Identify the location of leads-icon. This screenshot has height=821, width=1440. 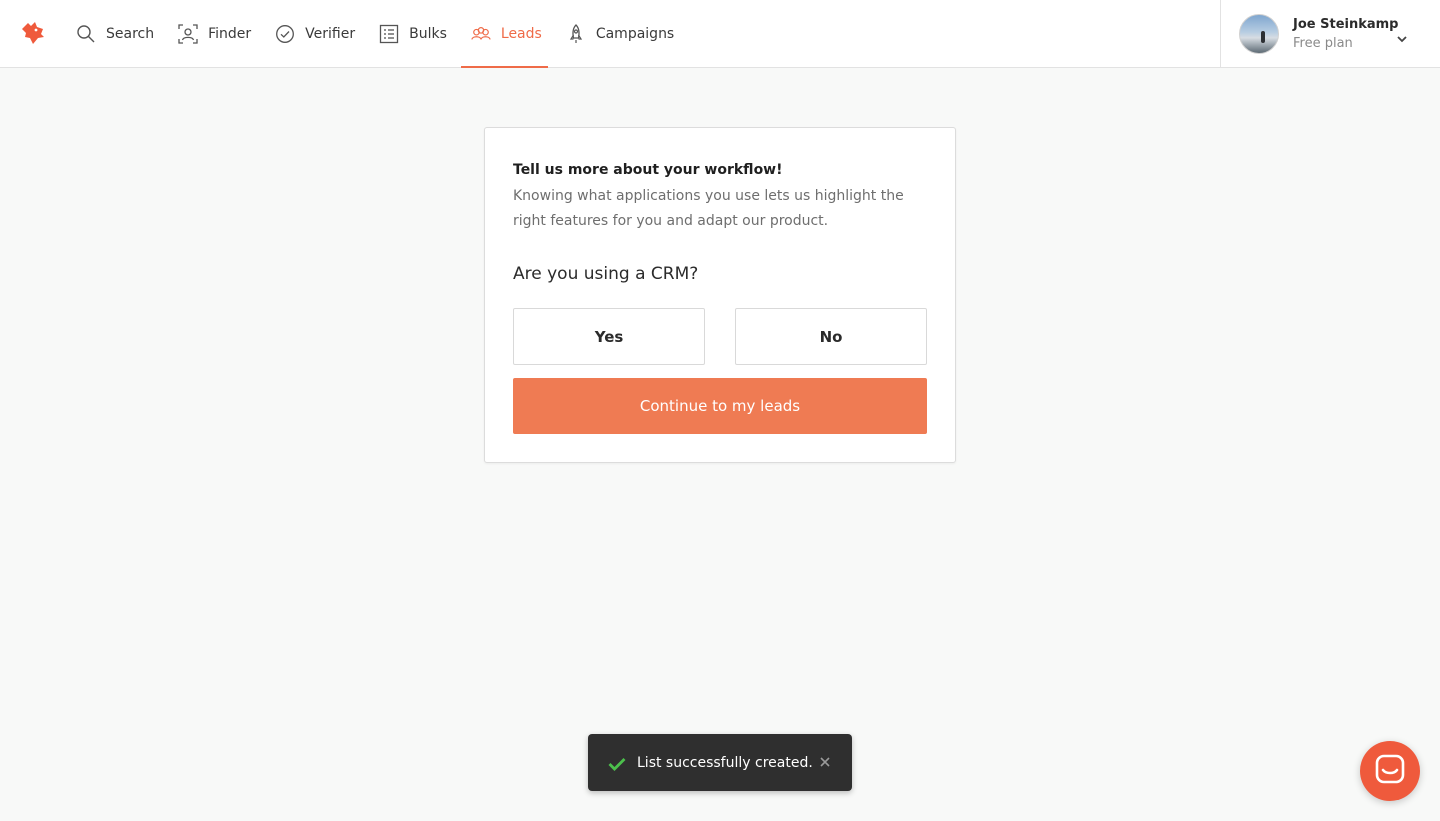
(481, 34).